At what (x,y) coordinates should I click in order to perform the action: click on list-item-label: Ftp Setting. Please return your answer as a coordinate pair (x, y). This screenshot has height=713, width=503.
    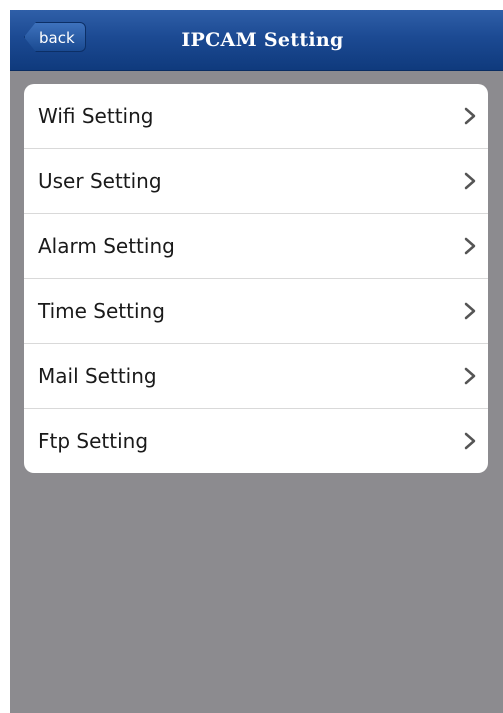
    Looking at the image, I should click on (93, 441).